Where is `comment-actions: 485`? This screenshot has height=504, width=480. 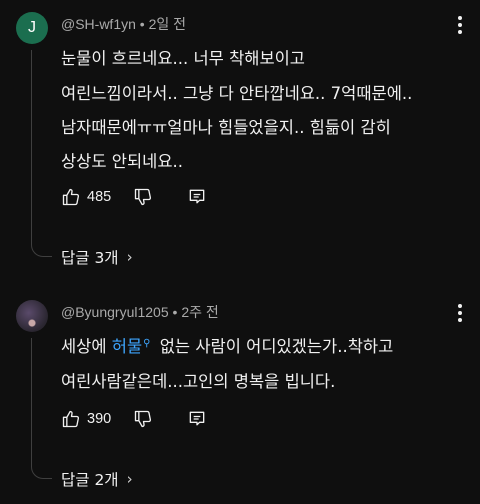
comment-actions: 485 is located at coordinates (134, 197).